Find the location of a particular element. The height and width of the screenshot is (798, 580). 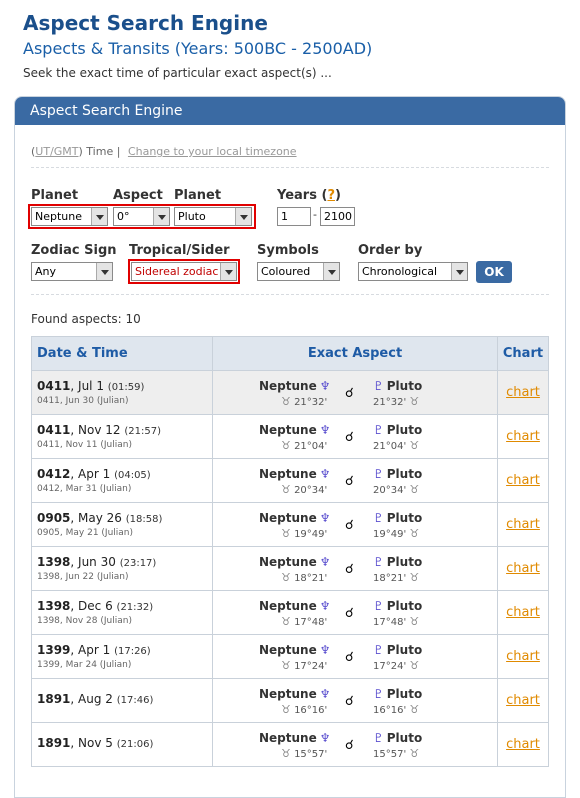

col-exact-aspect: Exact Aspect is located at coordinates (355, 353).